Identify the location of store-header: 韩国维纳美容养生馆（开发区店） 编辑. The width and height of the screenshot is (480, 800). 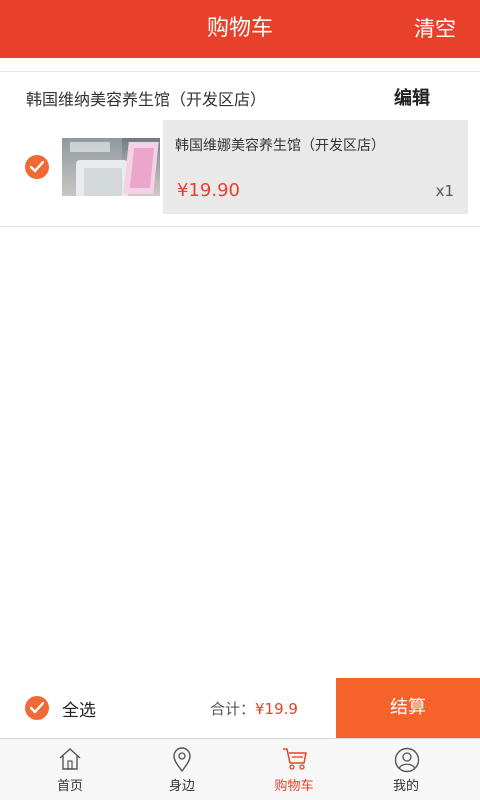
(240, 96).